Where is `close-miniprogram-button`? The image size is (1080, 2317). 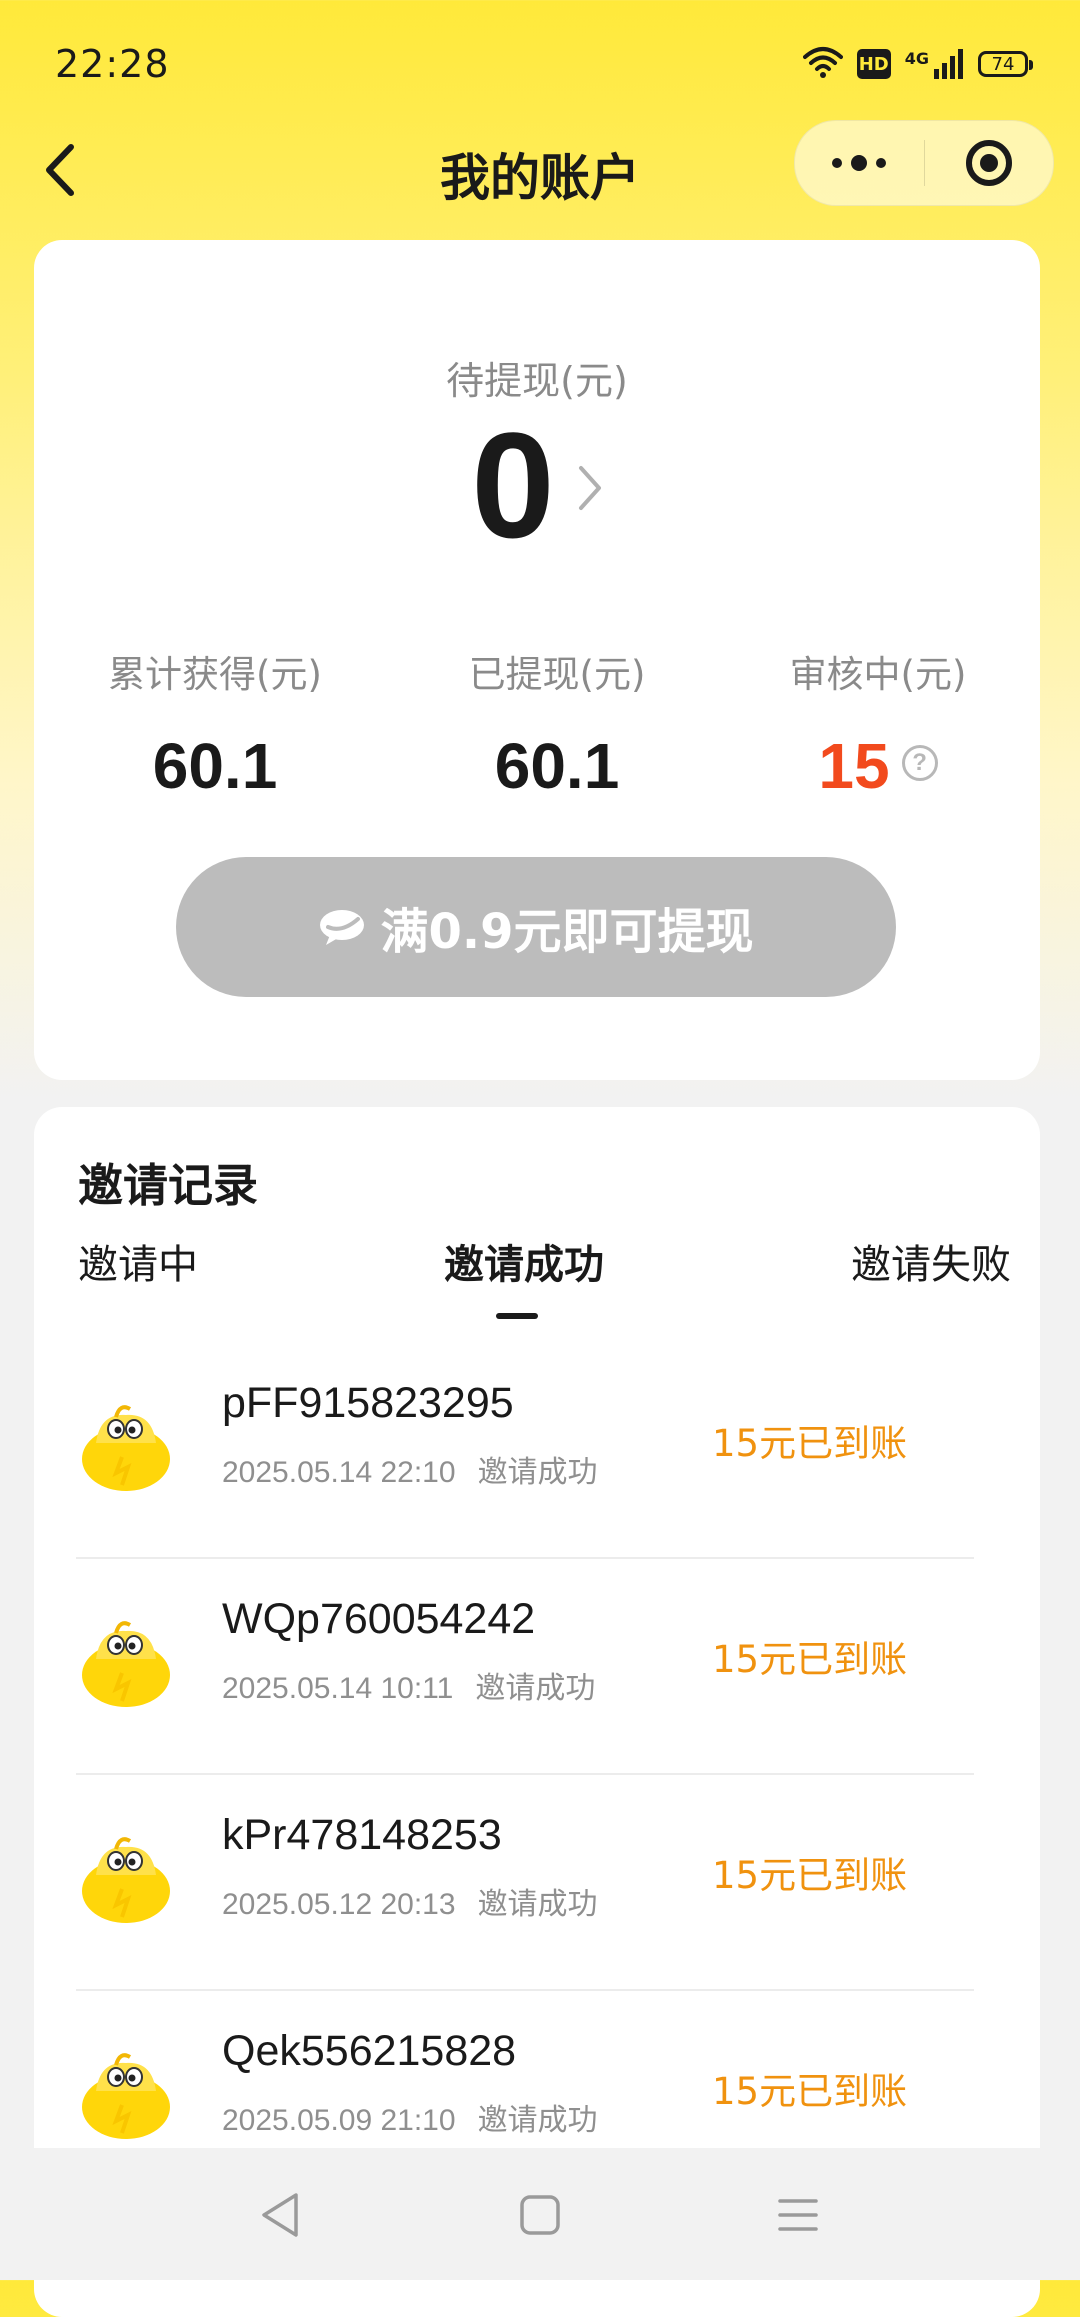
close-miniprogram-button is located at coordinates (989, 163).